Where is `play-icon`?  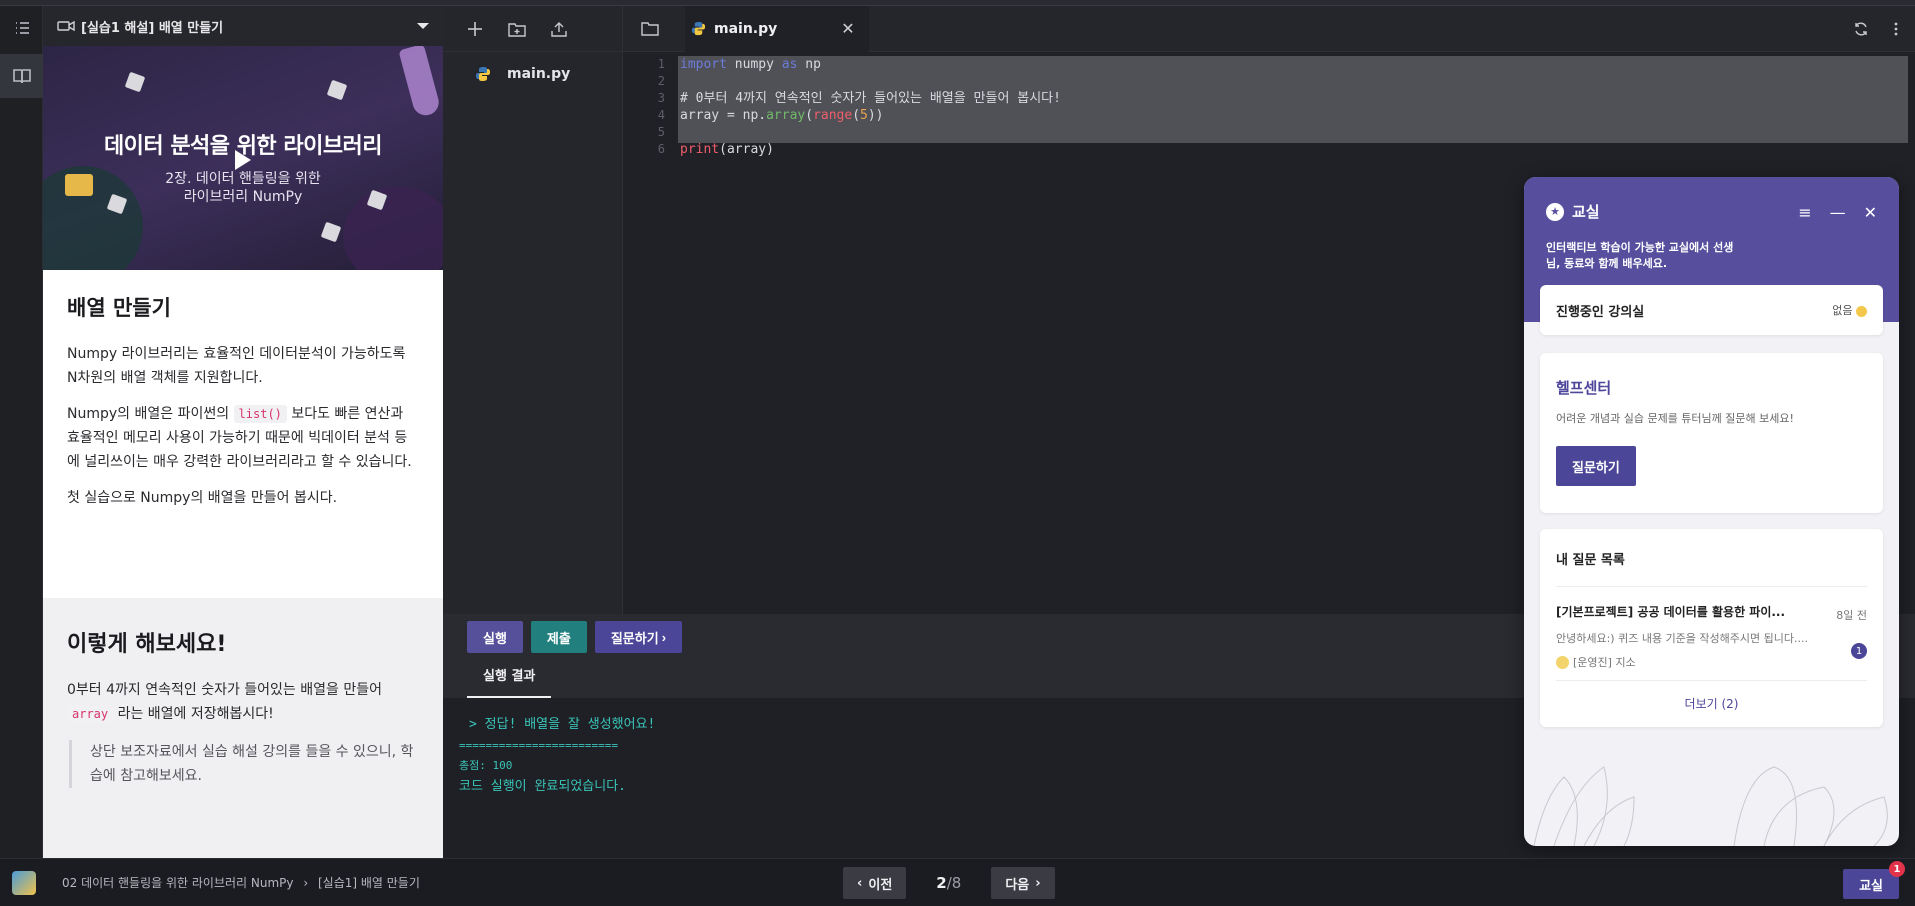 play-icon is located at coordinates (243, 160).